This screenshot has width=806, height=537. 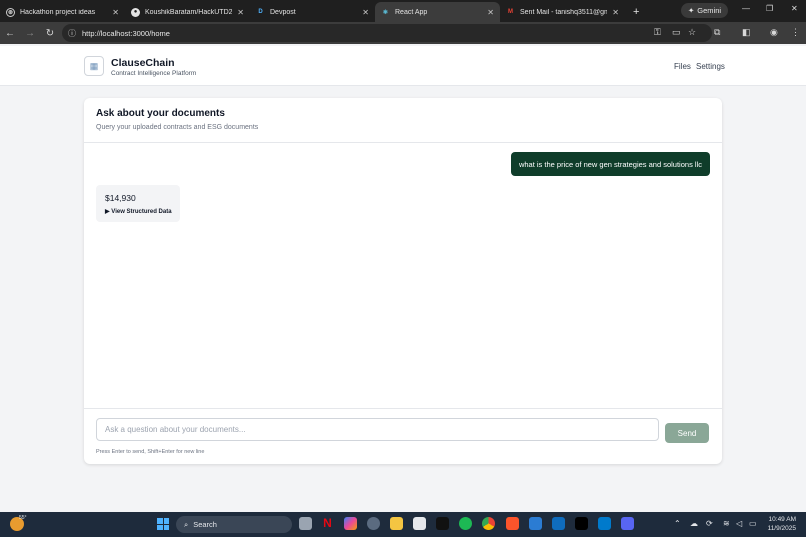 What do you see at coordinates (488, 523) in the screenshot?
I see `chrome-icon` at bounding box center [488, 523].